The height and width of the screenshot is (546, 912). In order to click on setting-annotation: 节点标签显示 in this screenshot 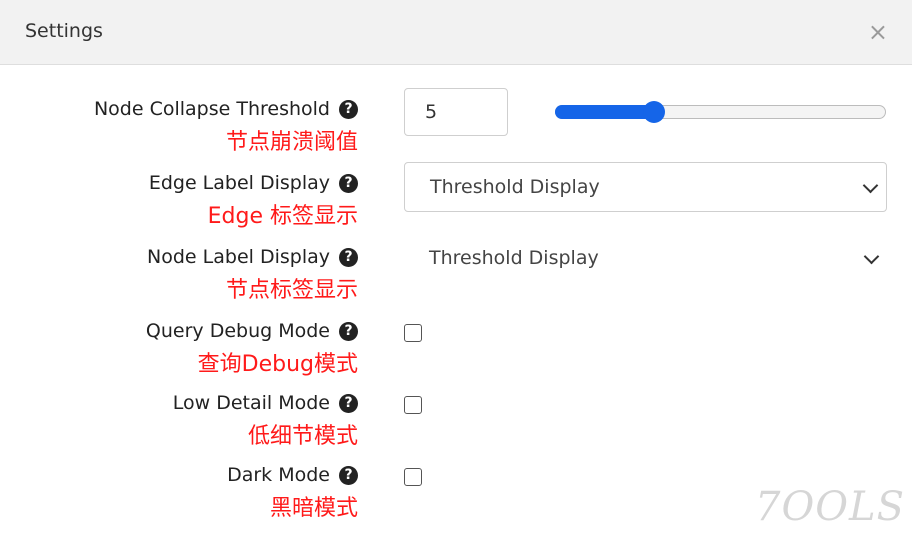, I will do `click(291, 290)`.